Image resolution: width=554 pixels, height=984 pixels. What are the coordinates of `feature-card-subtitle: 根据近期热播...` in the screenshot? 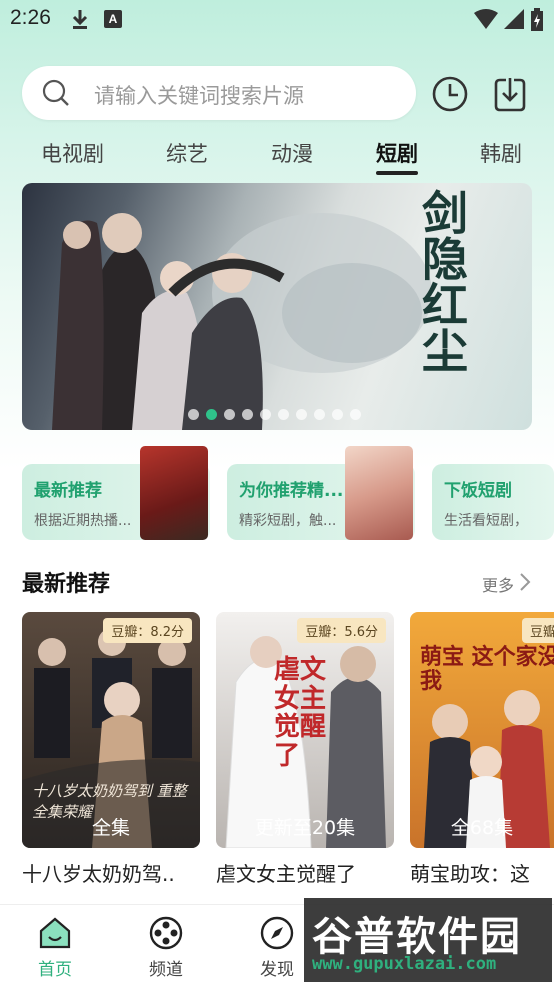 It's located at (83, 521).